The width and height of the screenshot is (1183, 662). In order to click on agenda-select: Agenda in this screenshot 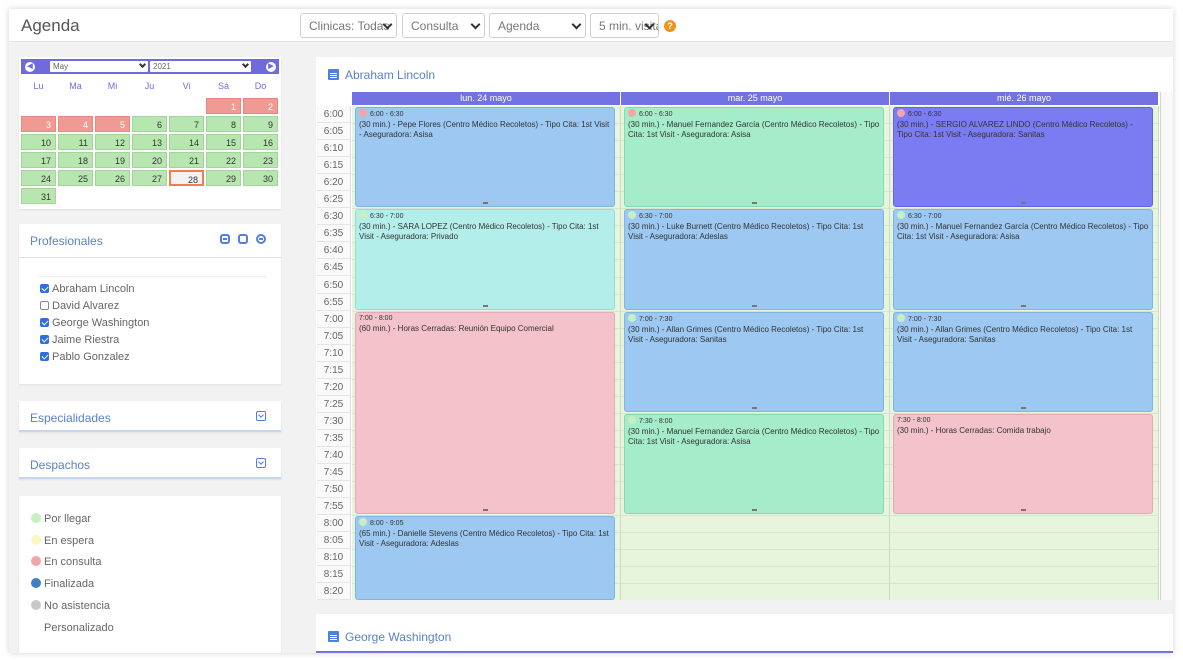, I will do `click(537, 25)`.